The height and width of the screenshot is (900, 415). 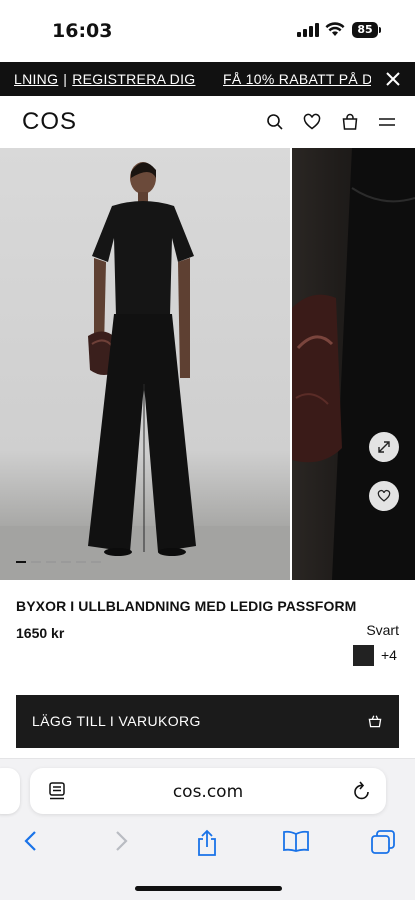 I want to click on close-icon, so click(x=393, y=79).